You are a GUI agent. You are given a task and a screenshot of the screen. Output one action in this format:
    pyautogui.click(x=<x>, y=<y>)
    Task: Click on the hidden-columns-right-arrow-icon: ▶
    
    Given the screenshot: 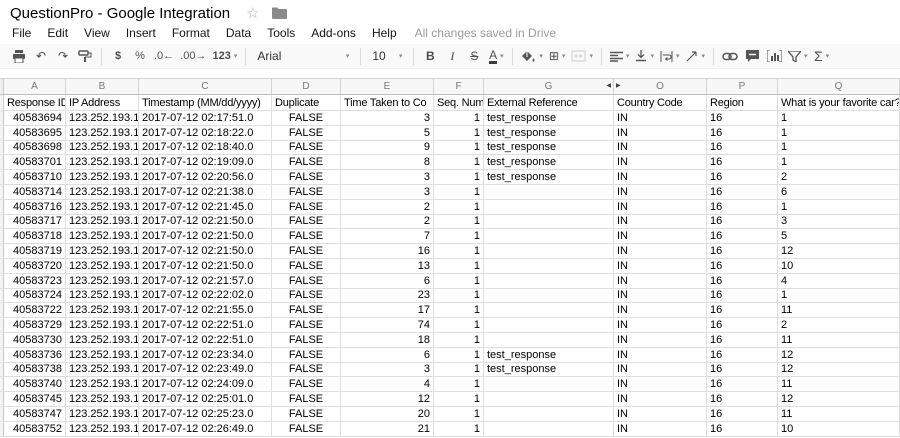 What is the action you would take?
    pyautogui.click(x=618, y=86)
    